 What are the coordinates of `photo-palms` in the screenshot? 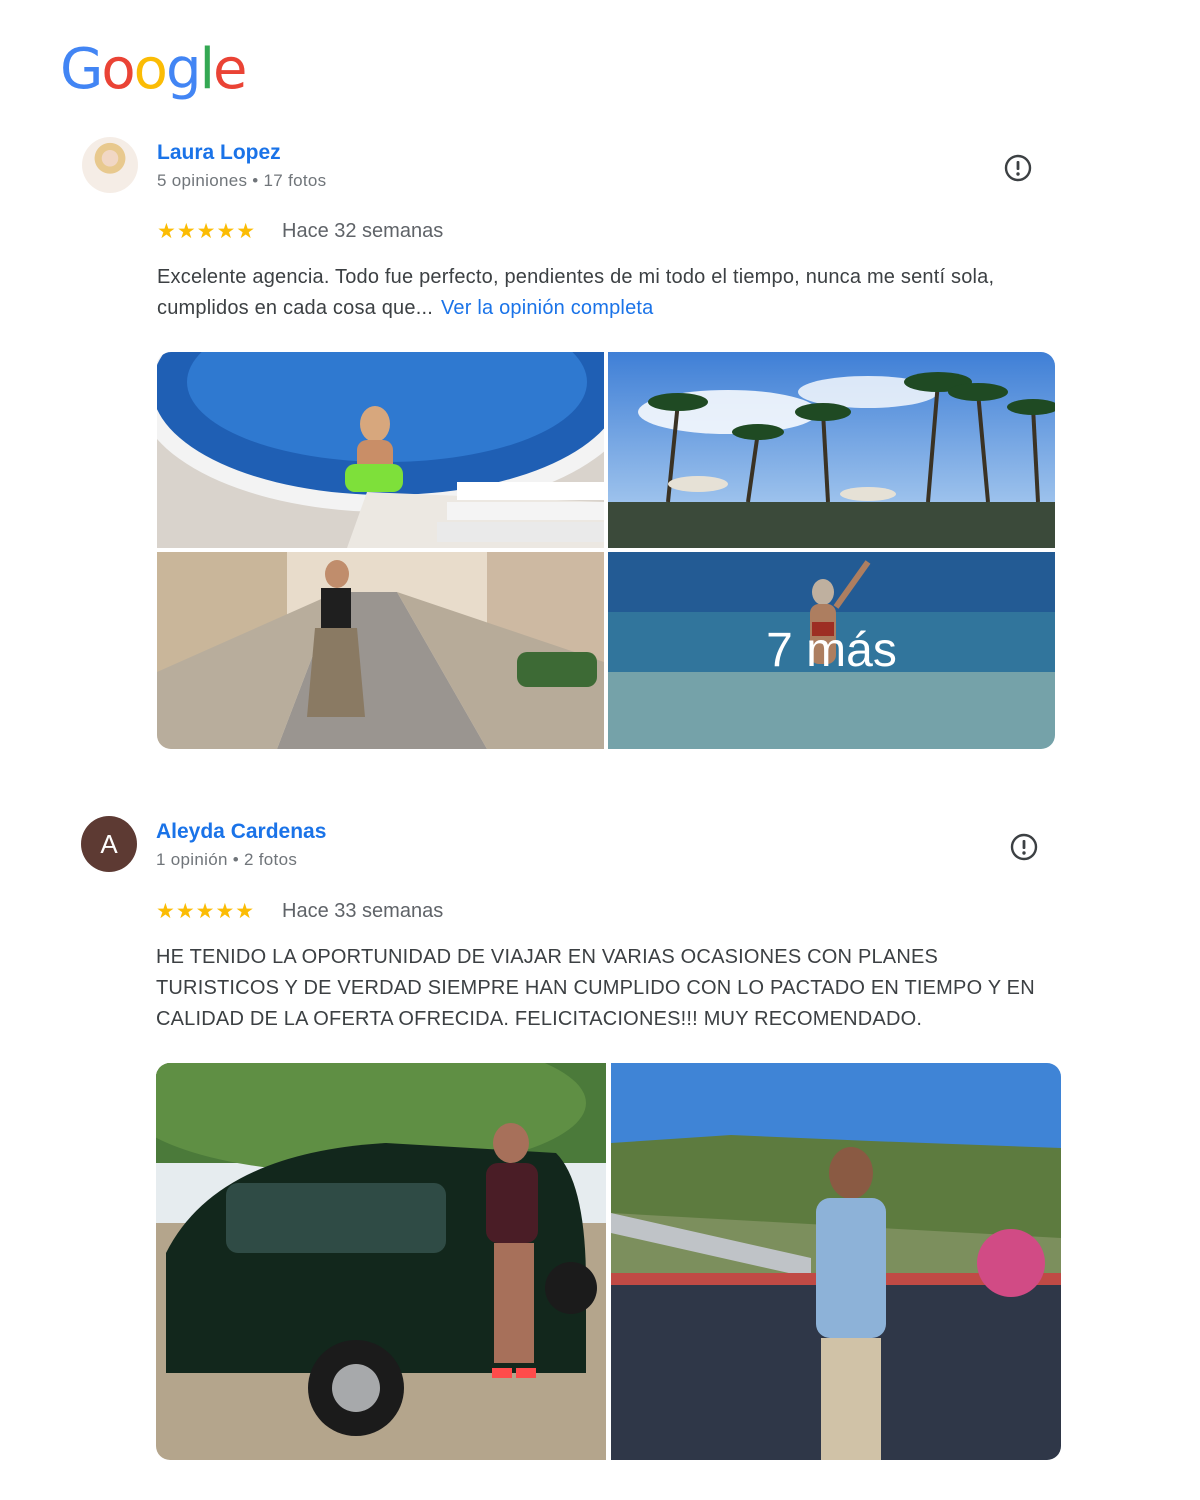 It's located at (831, 450).